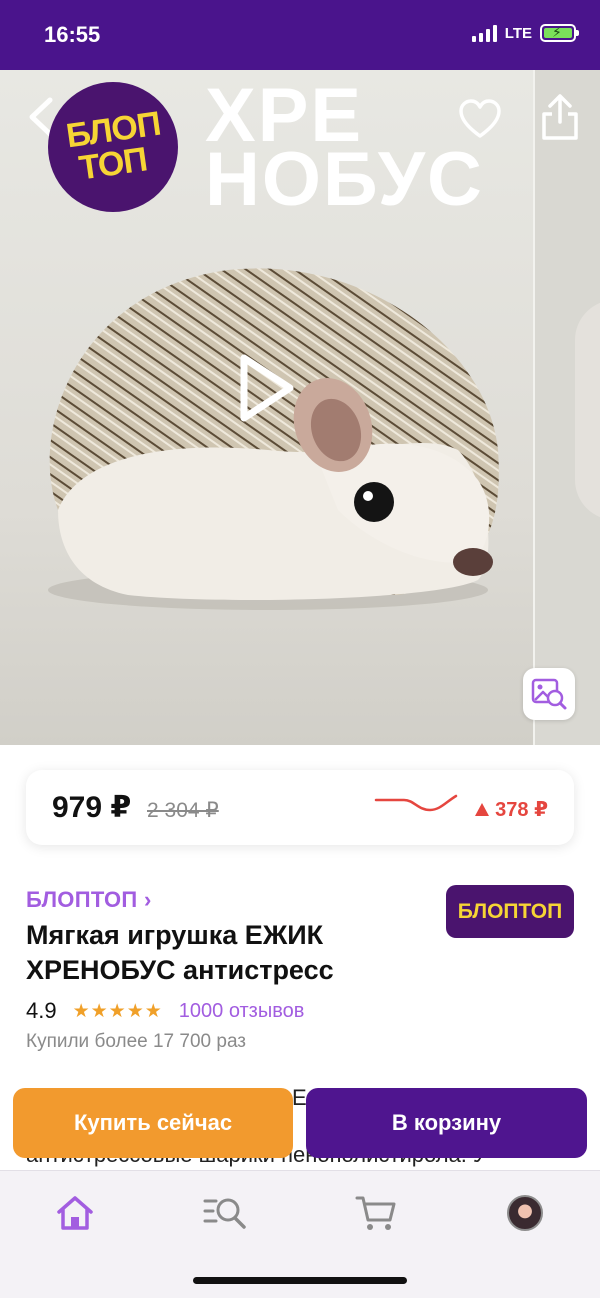 The width and height of the screenshot is (600, 1298). I want to click on description-text-partial: Е, so click(299, 1097).